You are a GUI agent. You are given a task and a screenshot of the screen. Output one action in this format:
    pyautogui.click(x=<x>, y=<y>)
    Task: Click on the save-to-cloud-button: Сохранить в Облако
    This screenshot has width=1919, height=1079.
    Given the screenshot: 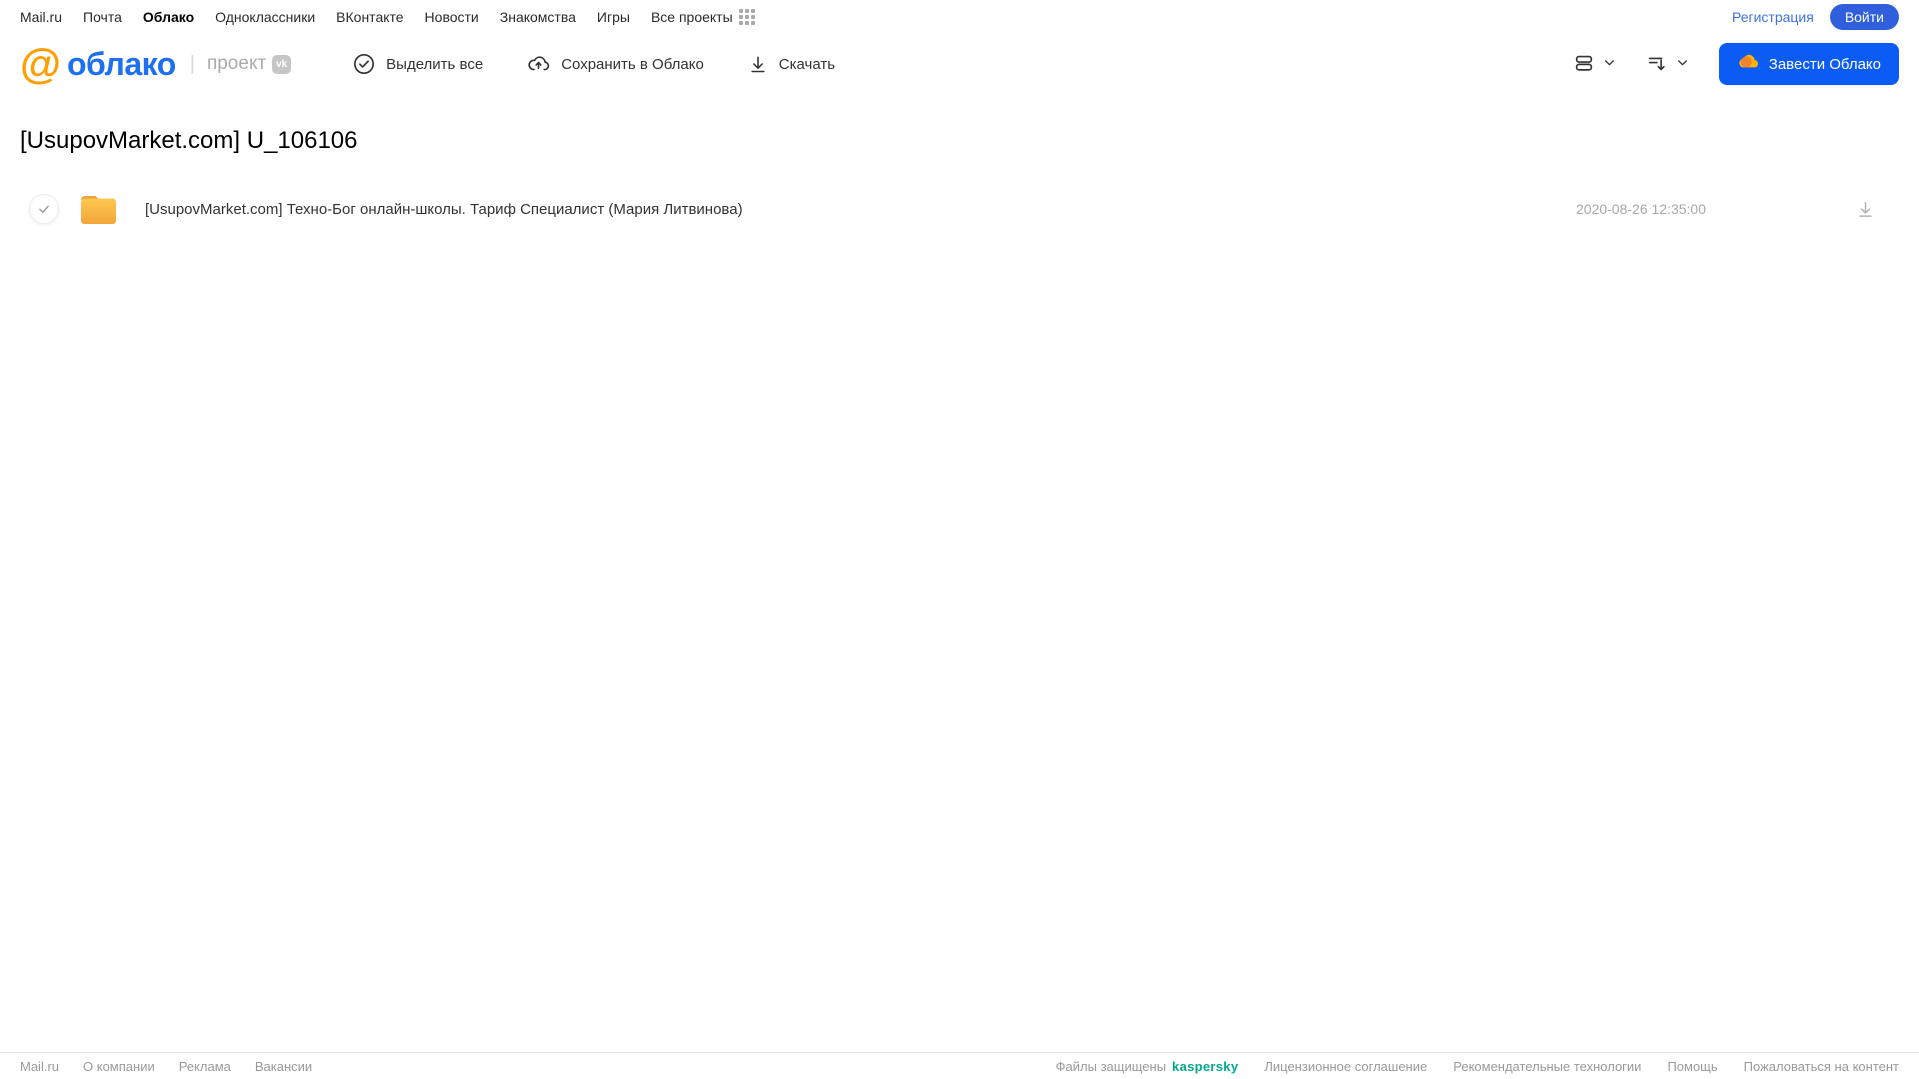 What is the action you would take?
    pyautogui.click(x=615, y=64)
    